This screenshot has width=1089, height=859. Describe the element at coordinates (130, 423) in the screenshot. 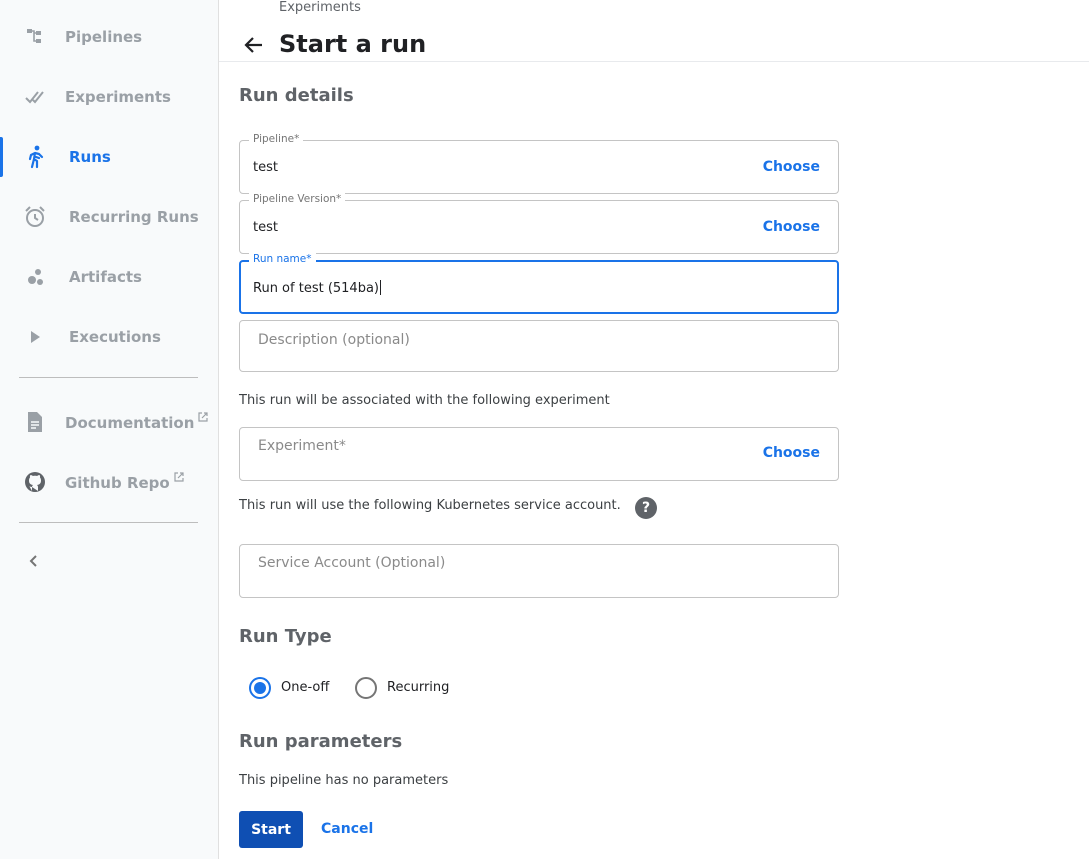

I see `sidebar-link-label: Documentation` at that location.